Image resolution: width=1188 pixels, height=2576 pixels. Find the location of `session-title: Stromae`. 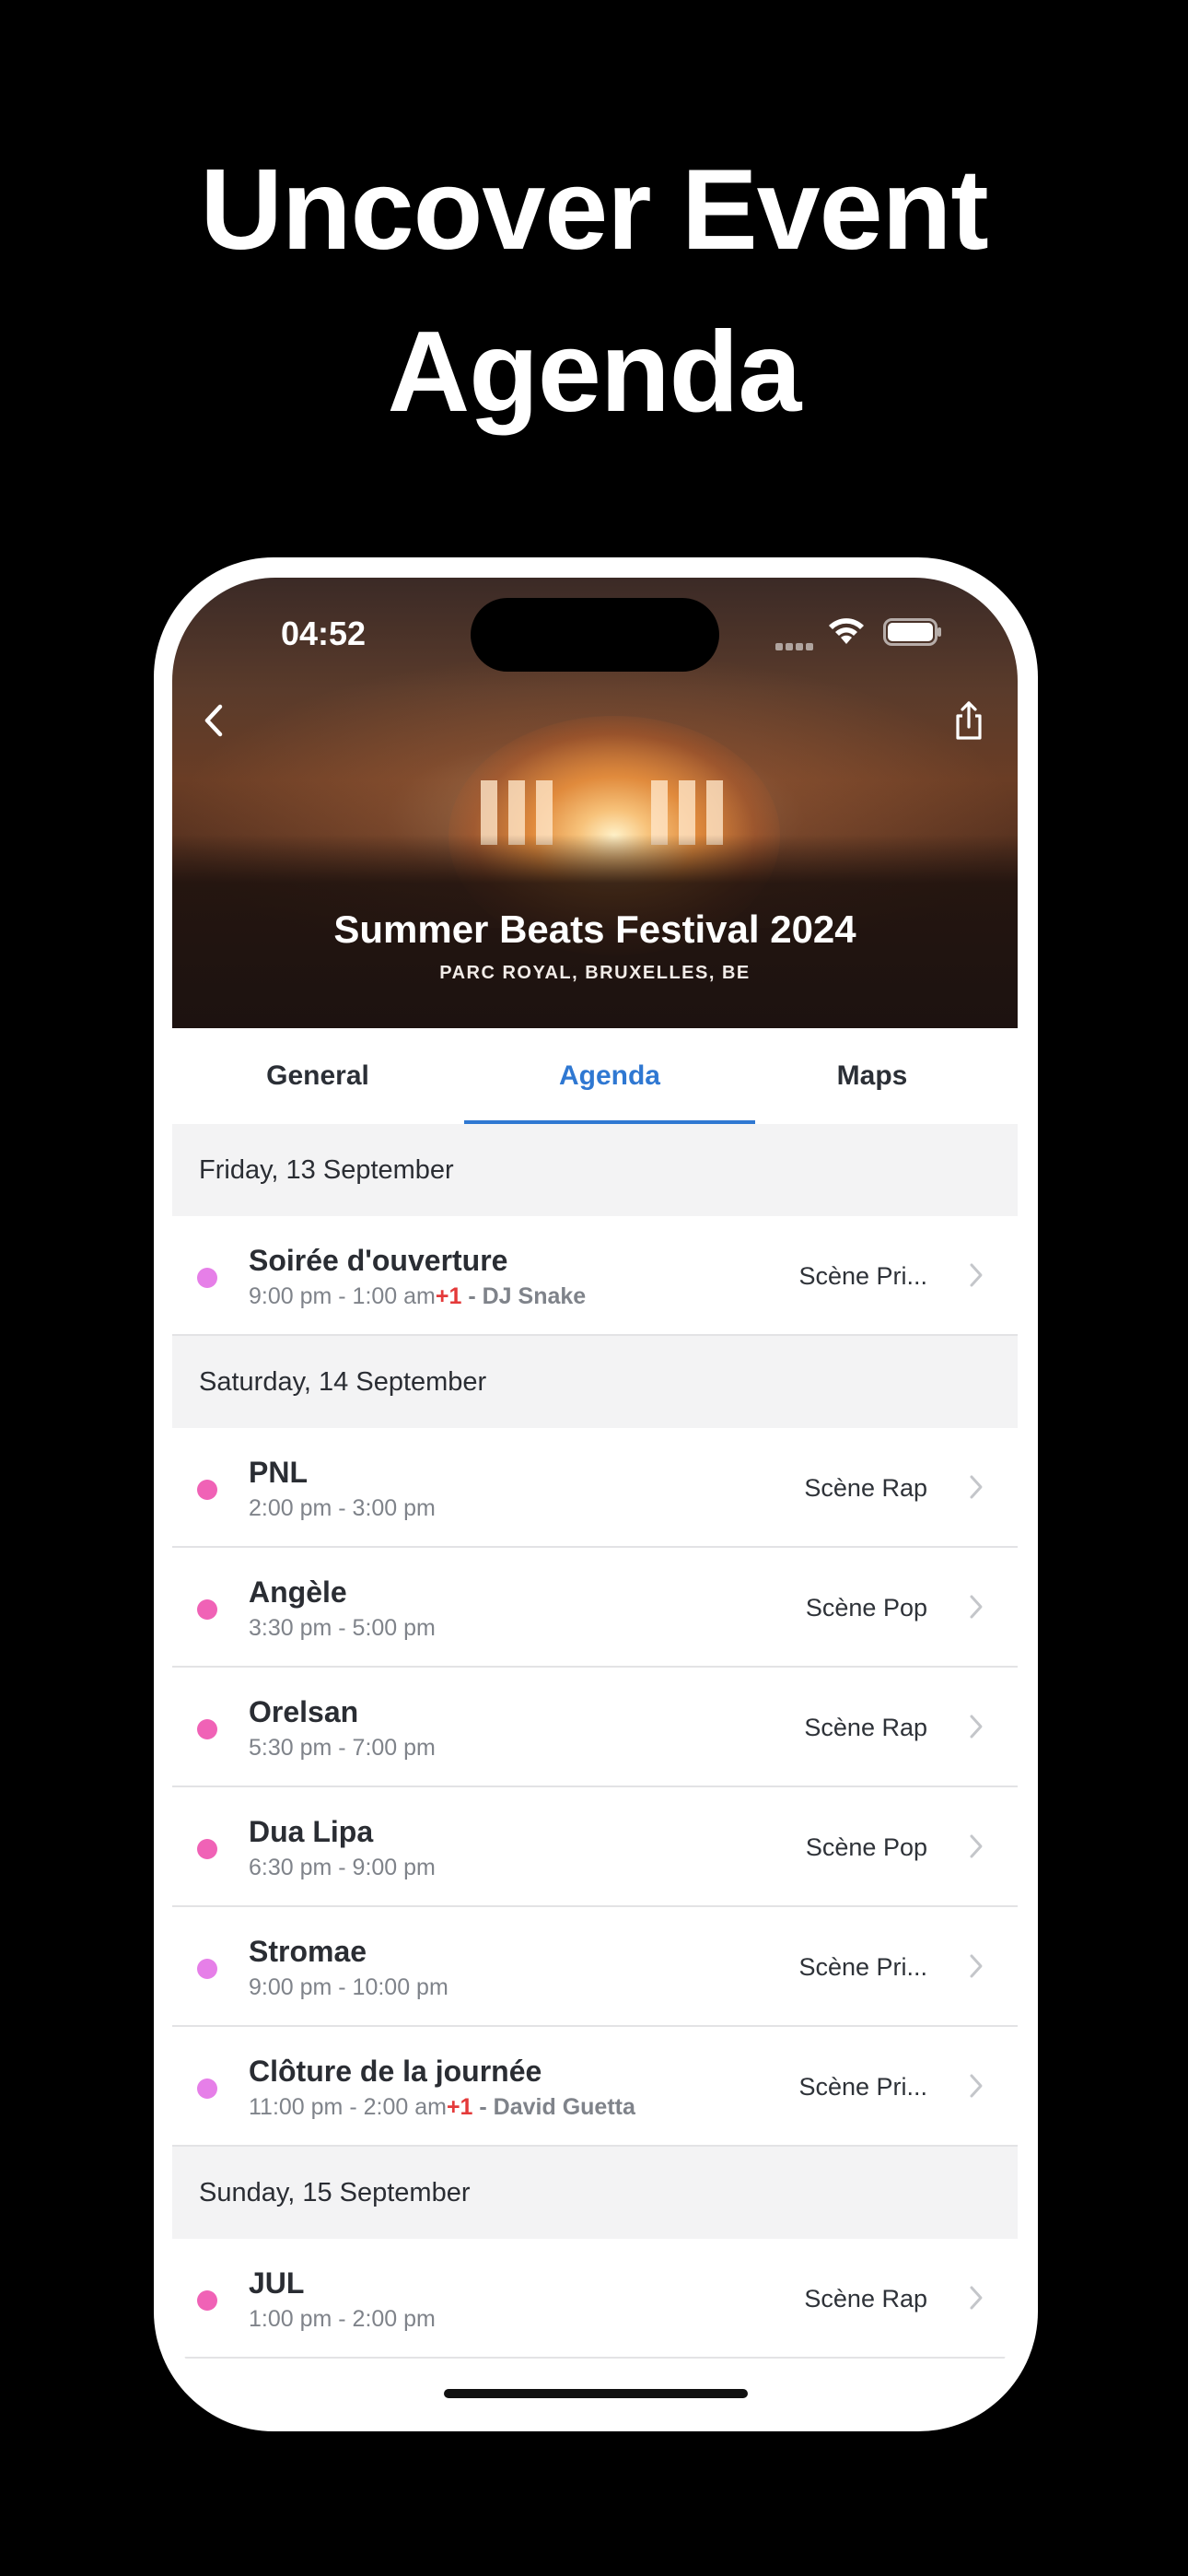

session-title: Stromae is located at coordinates (308, 1951).